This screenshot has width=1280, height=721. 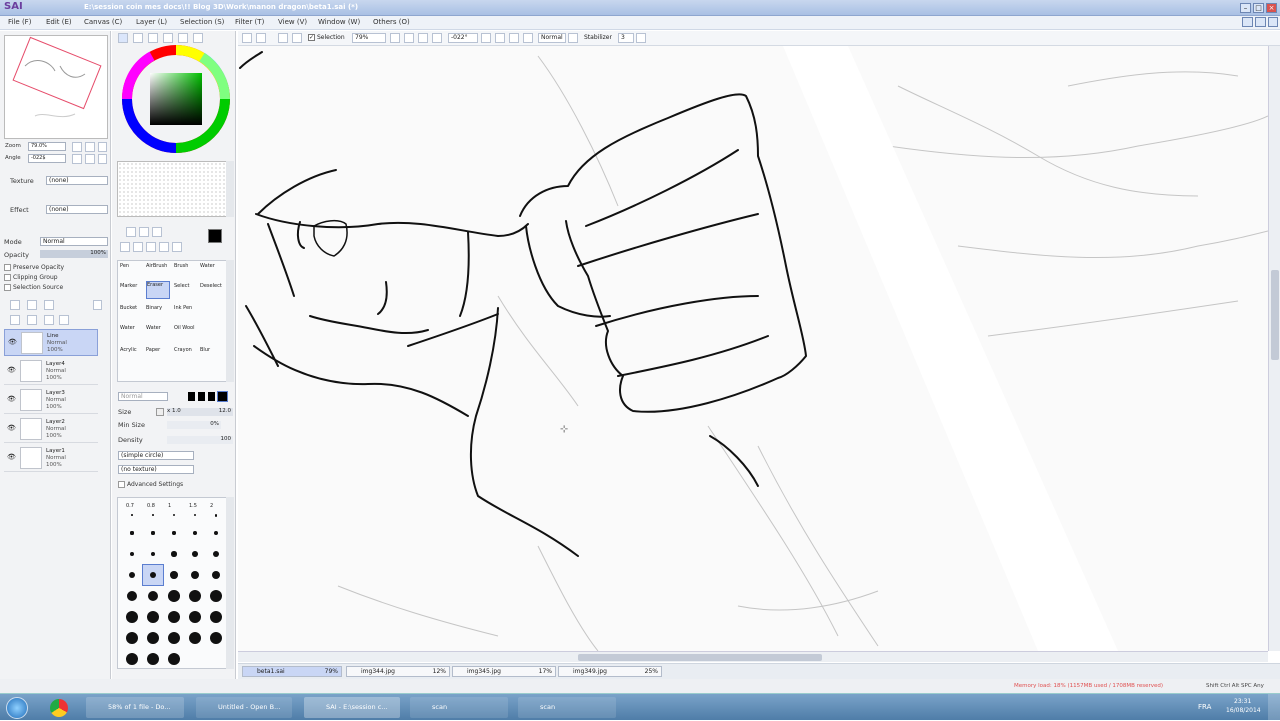 What do you see at coordinates (200, 412) in the screenshot?
I see `size-slider: x 1.0 12.0` at bounding box center [200, 412].